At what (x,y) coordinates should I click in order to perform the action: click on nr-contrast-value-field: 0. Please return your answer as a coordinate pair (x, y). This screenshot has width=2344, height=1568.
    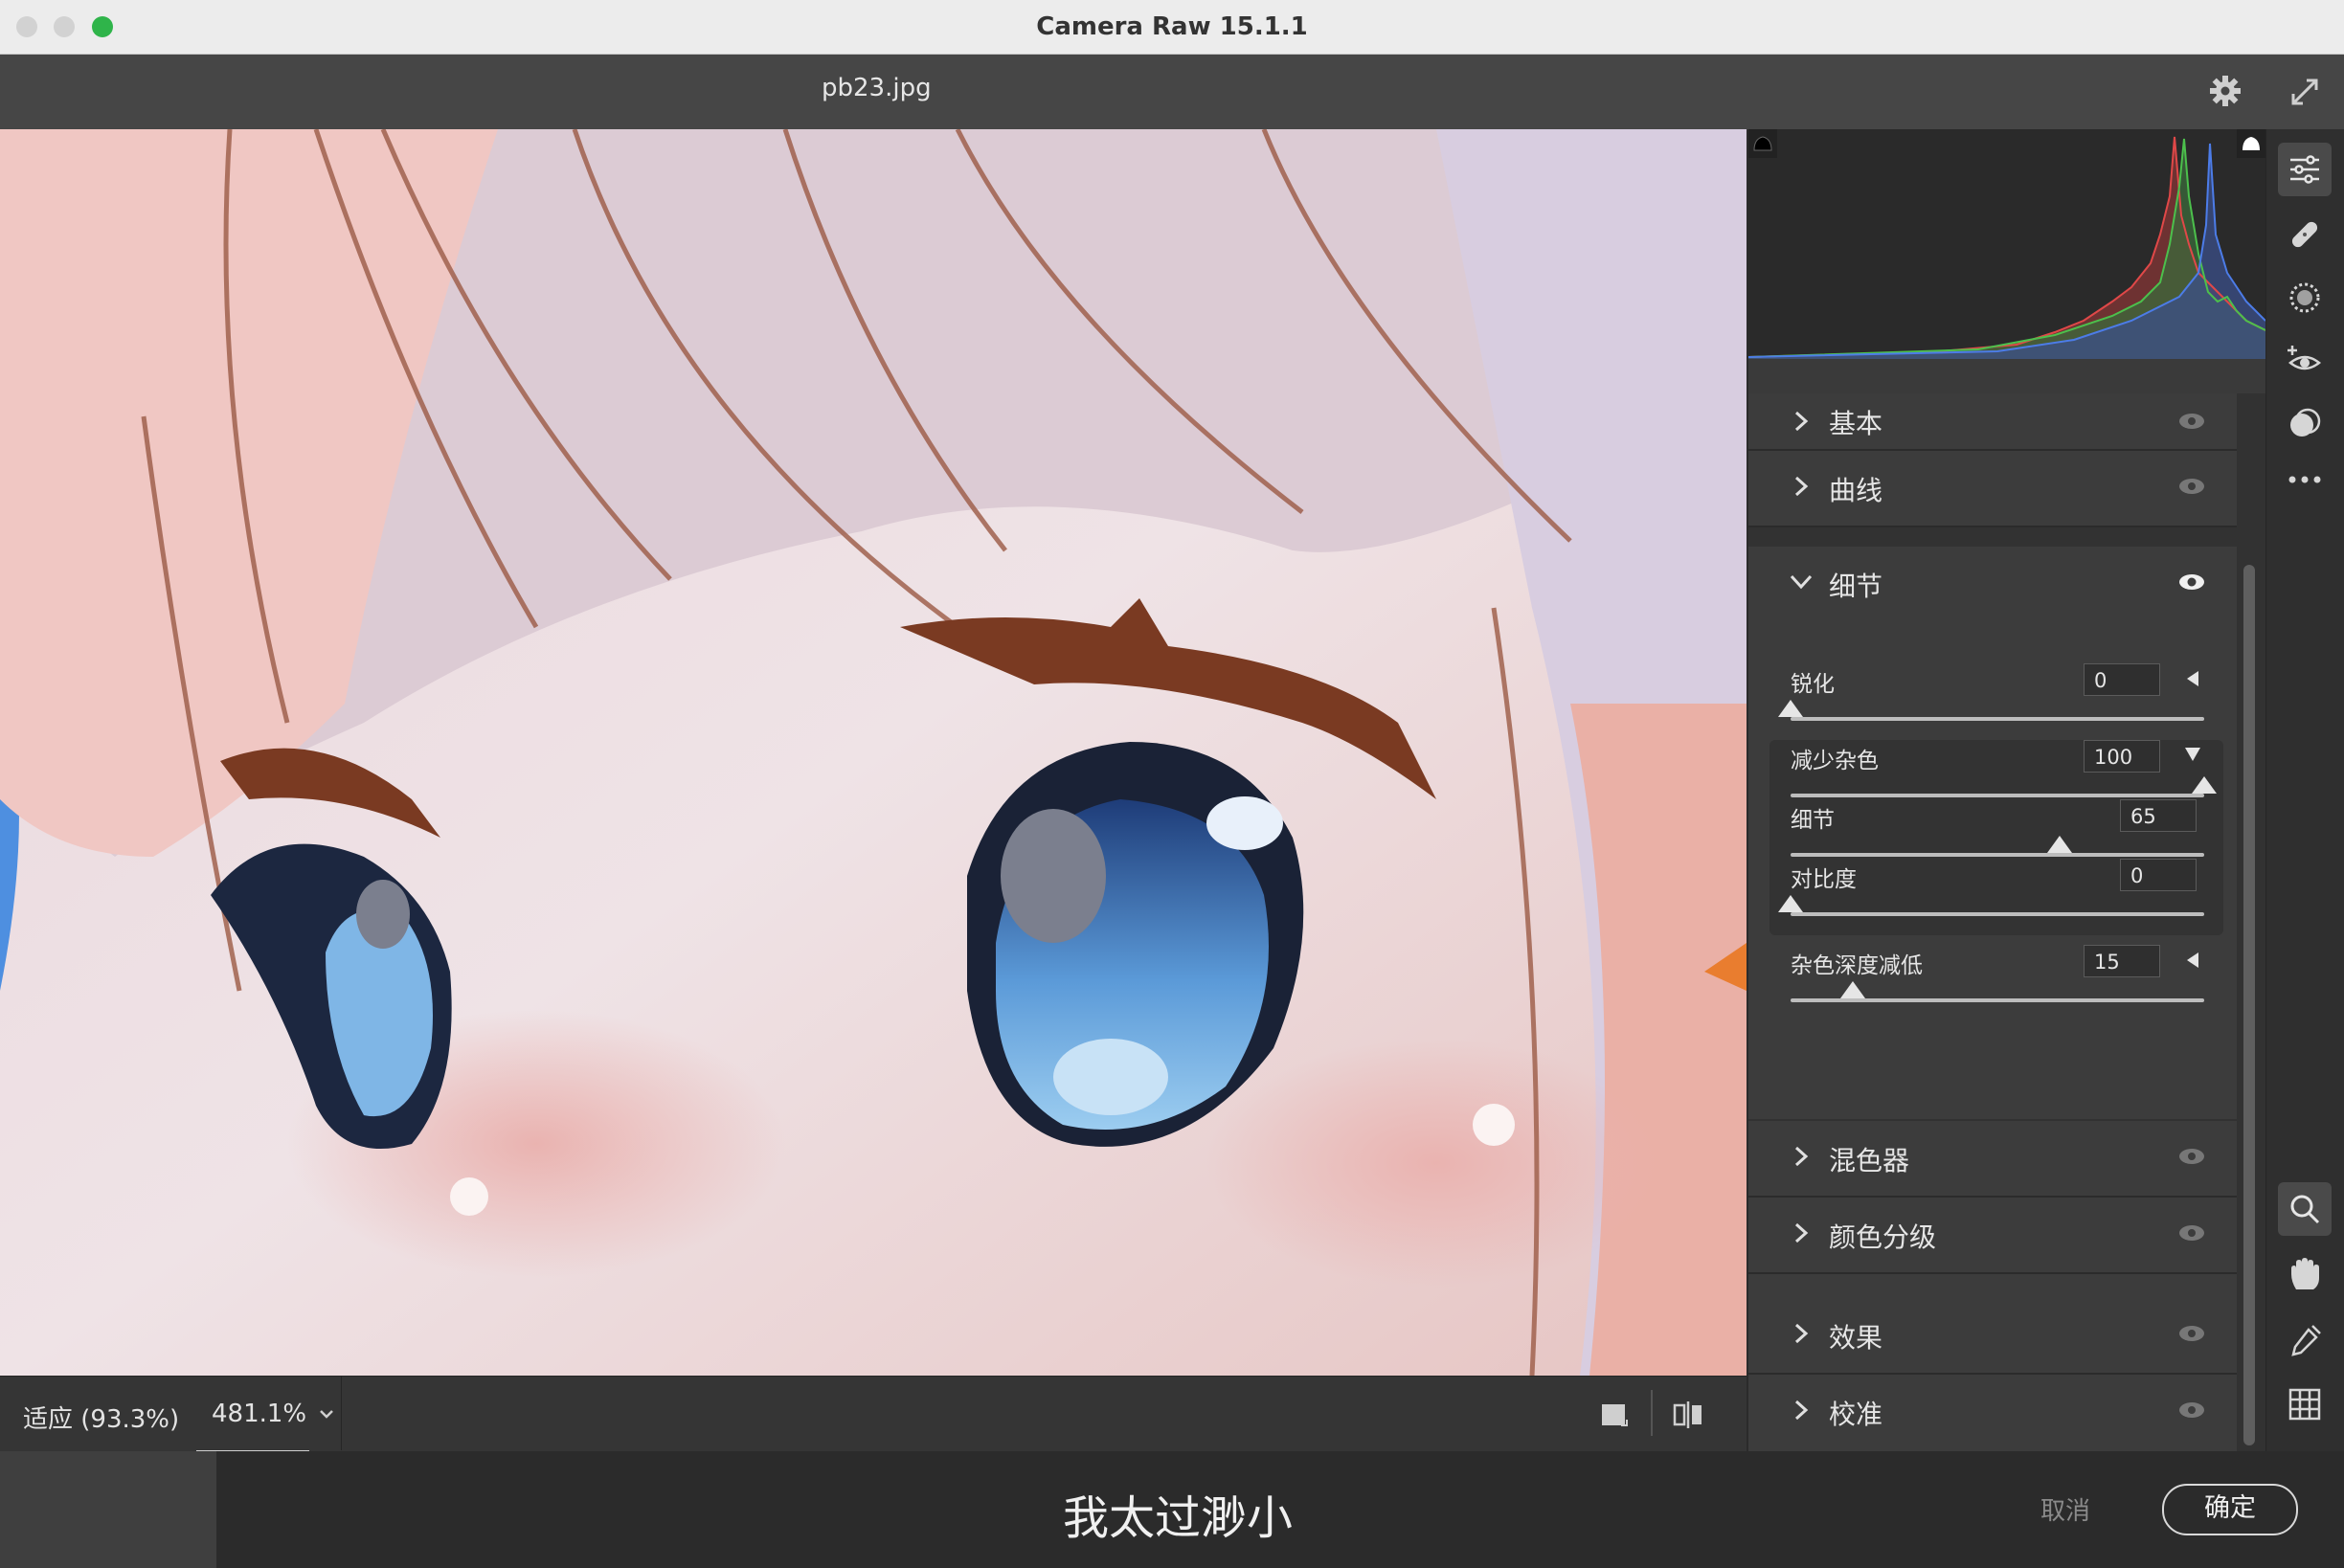
    Looking at the image, I should click on (2158, 875).